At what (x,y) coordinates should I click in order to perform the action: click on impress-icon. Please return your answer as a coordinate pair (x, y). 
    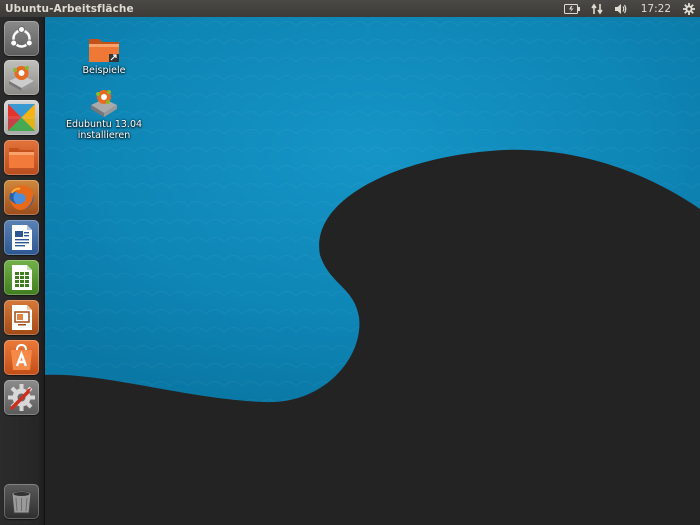
    Looking at the image, I should click on (22, 317).